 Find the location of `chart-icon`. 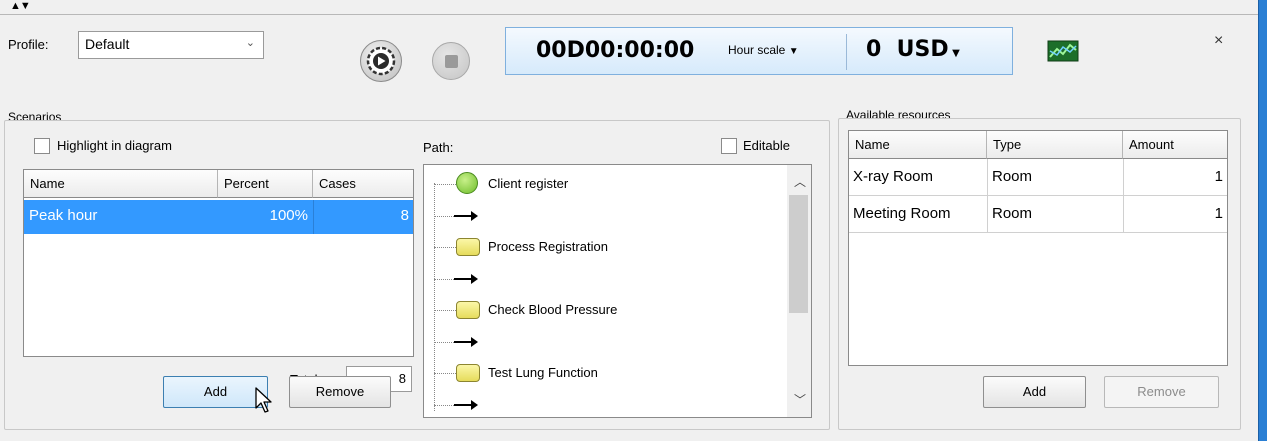

chart-icon is located at coordinates (1063, 51).